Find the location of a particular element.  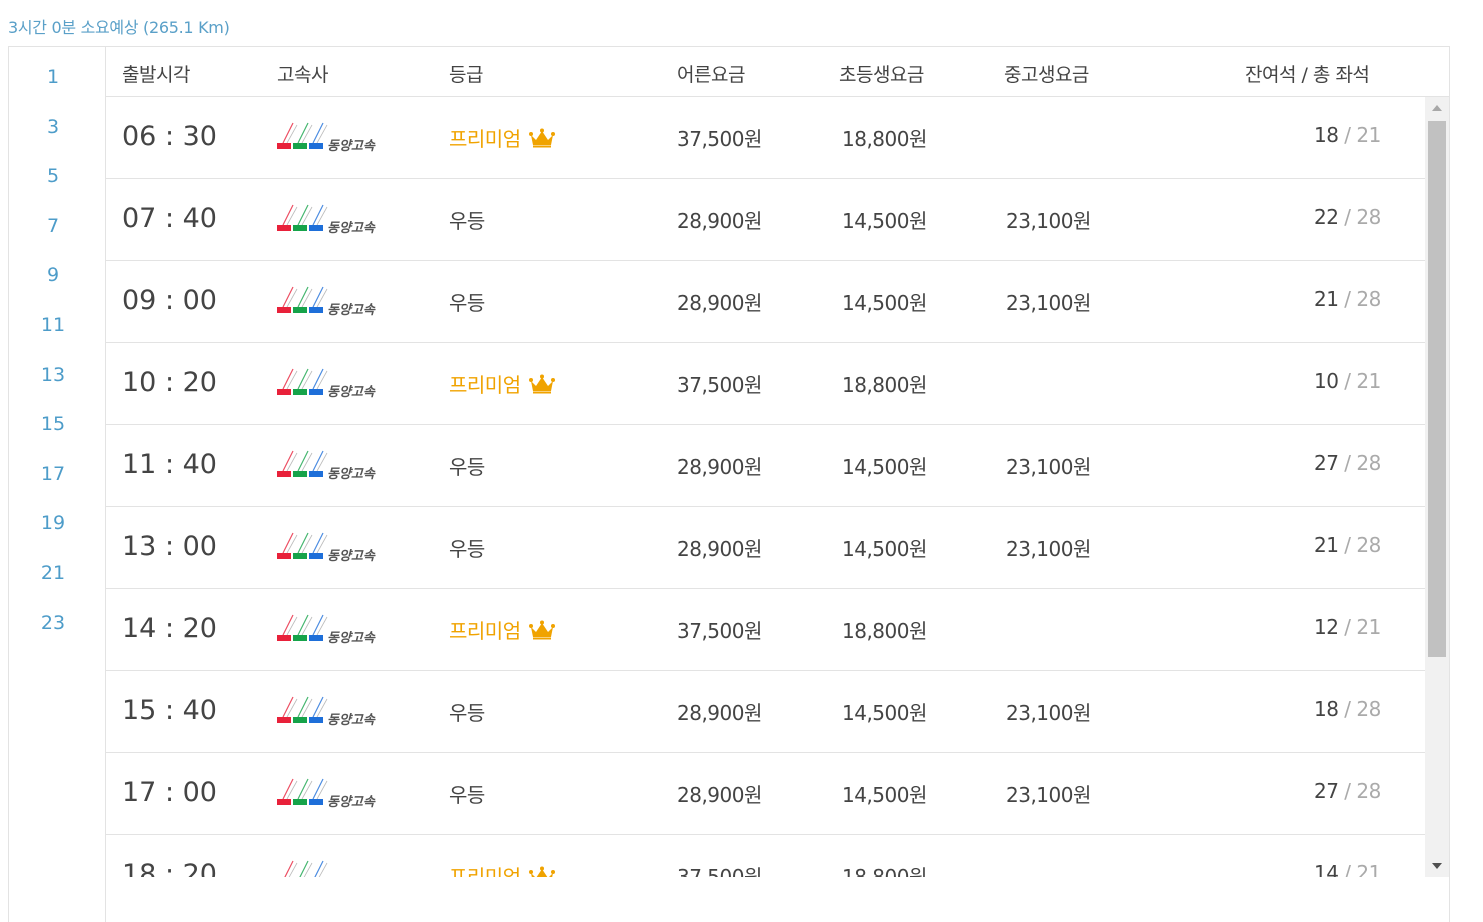

hour-filter-link: 23 is located at coordinates (53, 623).